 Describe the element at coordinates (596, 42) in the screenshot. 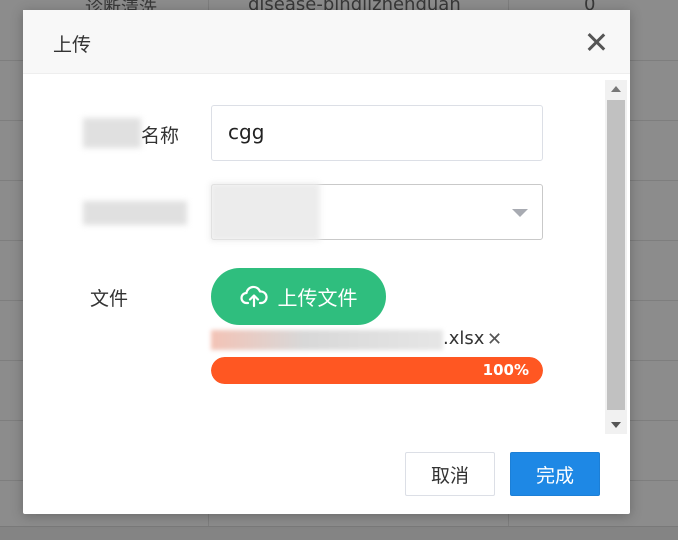

I see `close-icon` at that location.